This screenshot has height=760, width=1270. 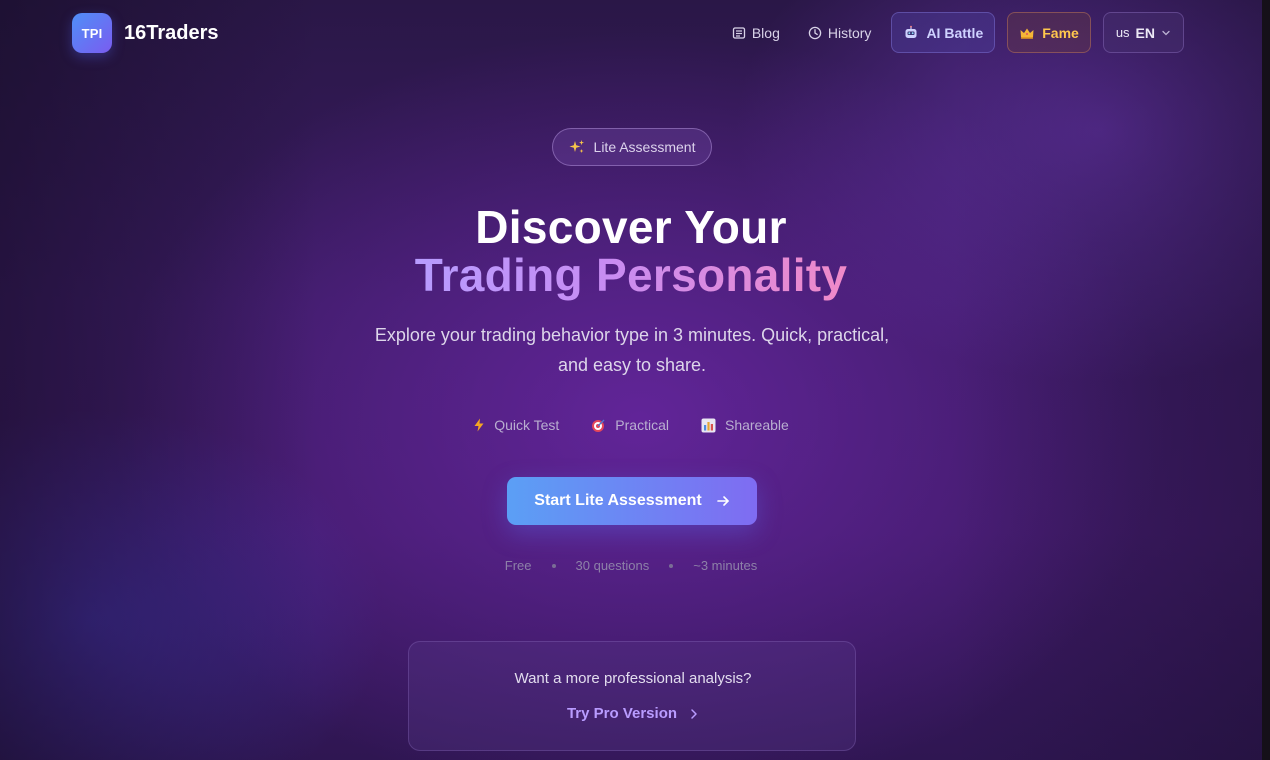 I want to click on nav-fame-button: Fame, so click(x=1049, y=32).